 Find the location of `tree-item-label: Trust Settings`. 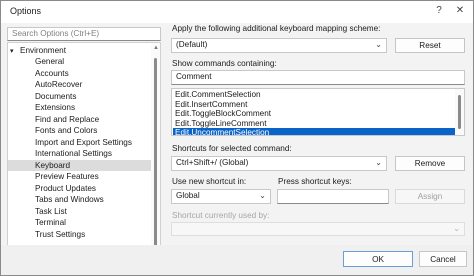

tree-item-label: Trust Settings is located at coordinates (60, 234).